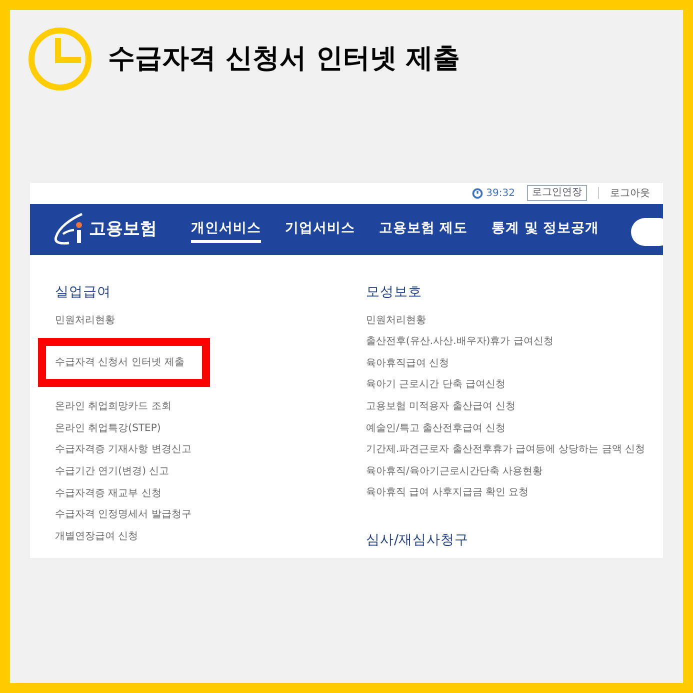 This screenshot has height=693, width=693. I want to click on logo-icon, so click(68, 229).